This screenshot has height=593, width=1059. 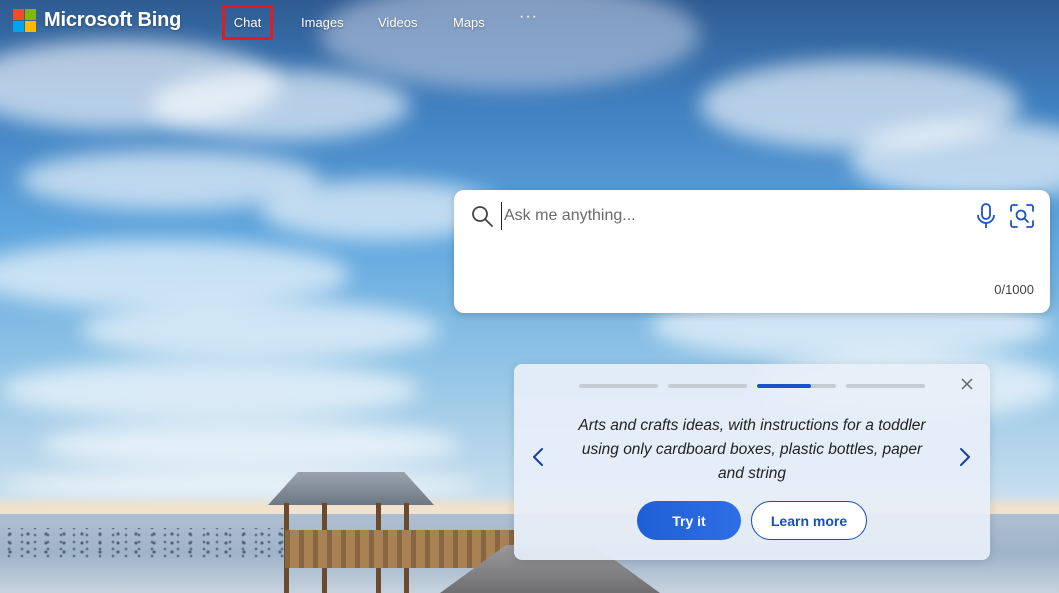 I want to click on bing-logo: Microsoft Bing, so click(x=97, y=20).